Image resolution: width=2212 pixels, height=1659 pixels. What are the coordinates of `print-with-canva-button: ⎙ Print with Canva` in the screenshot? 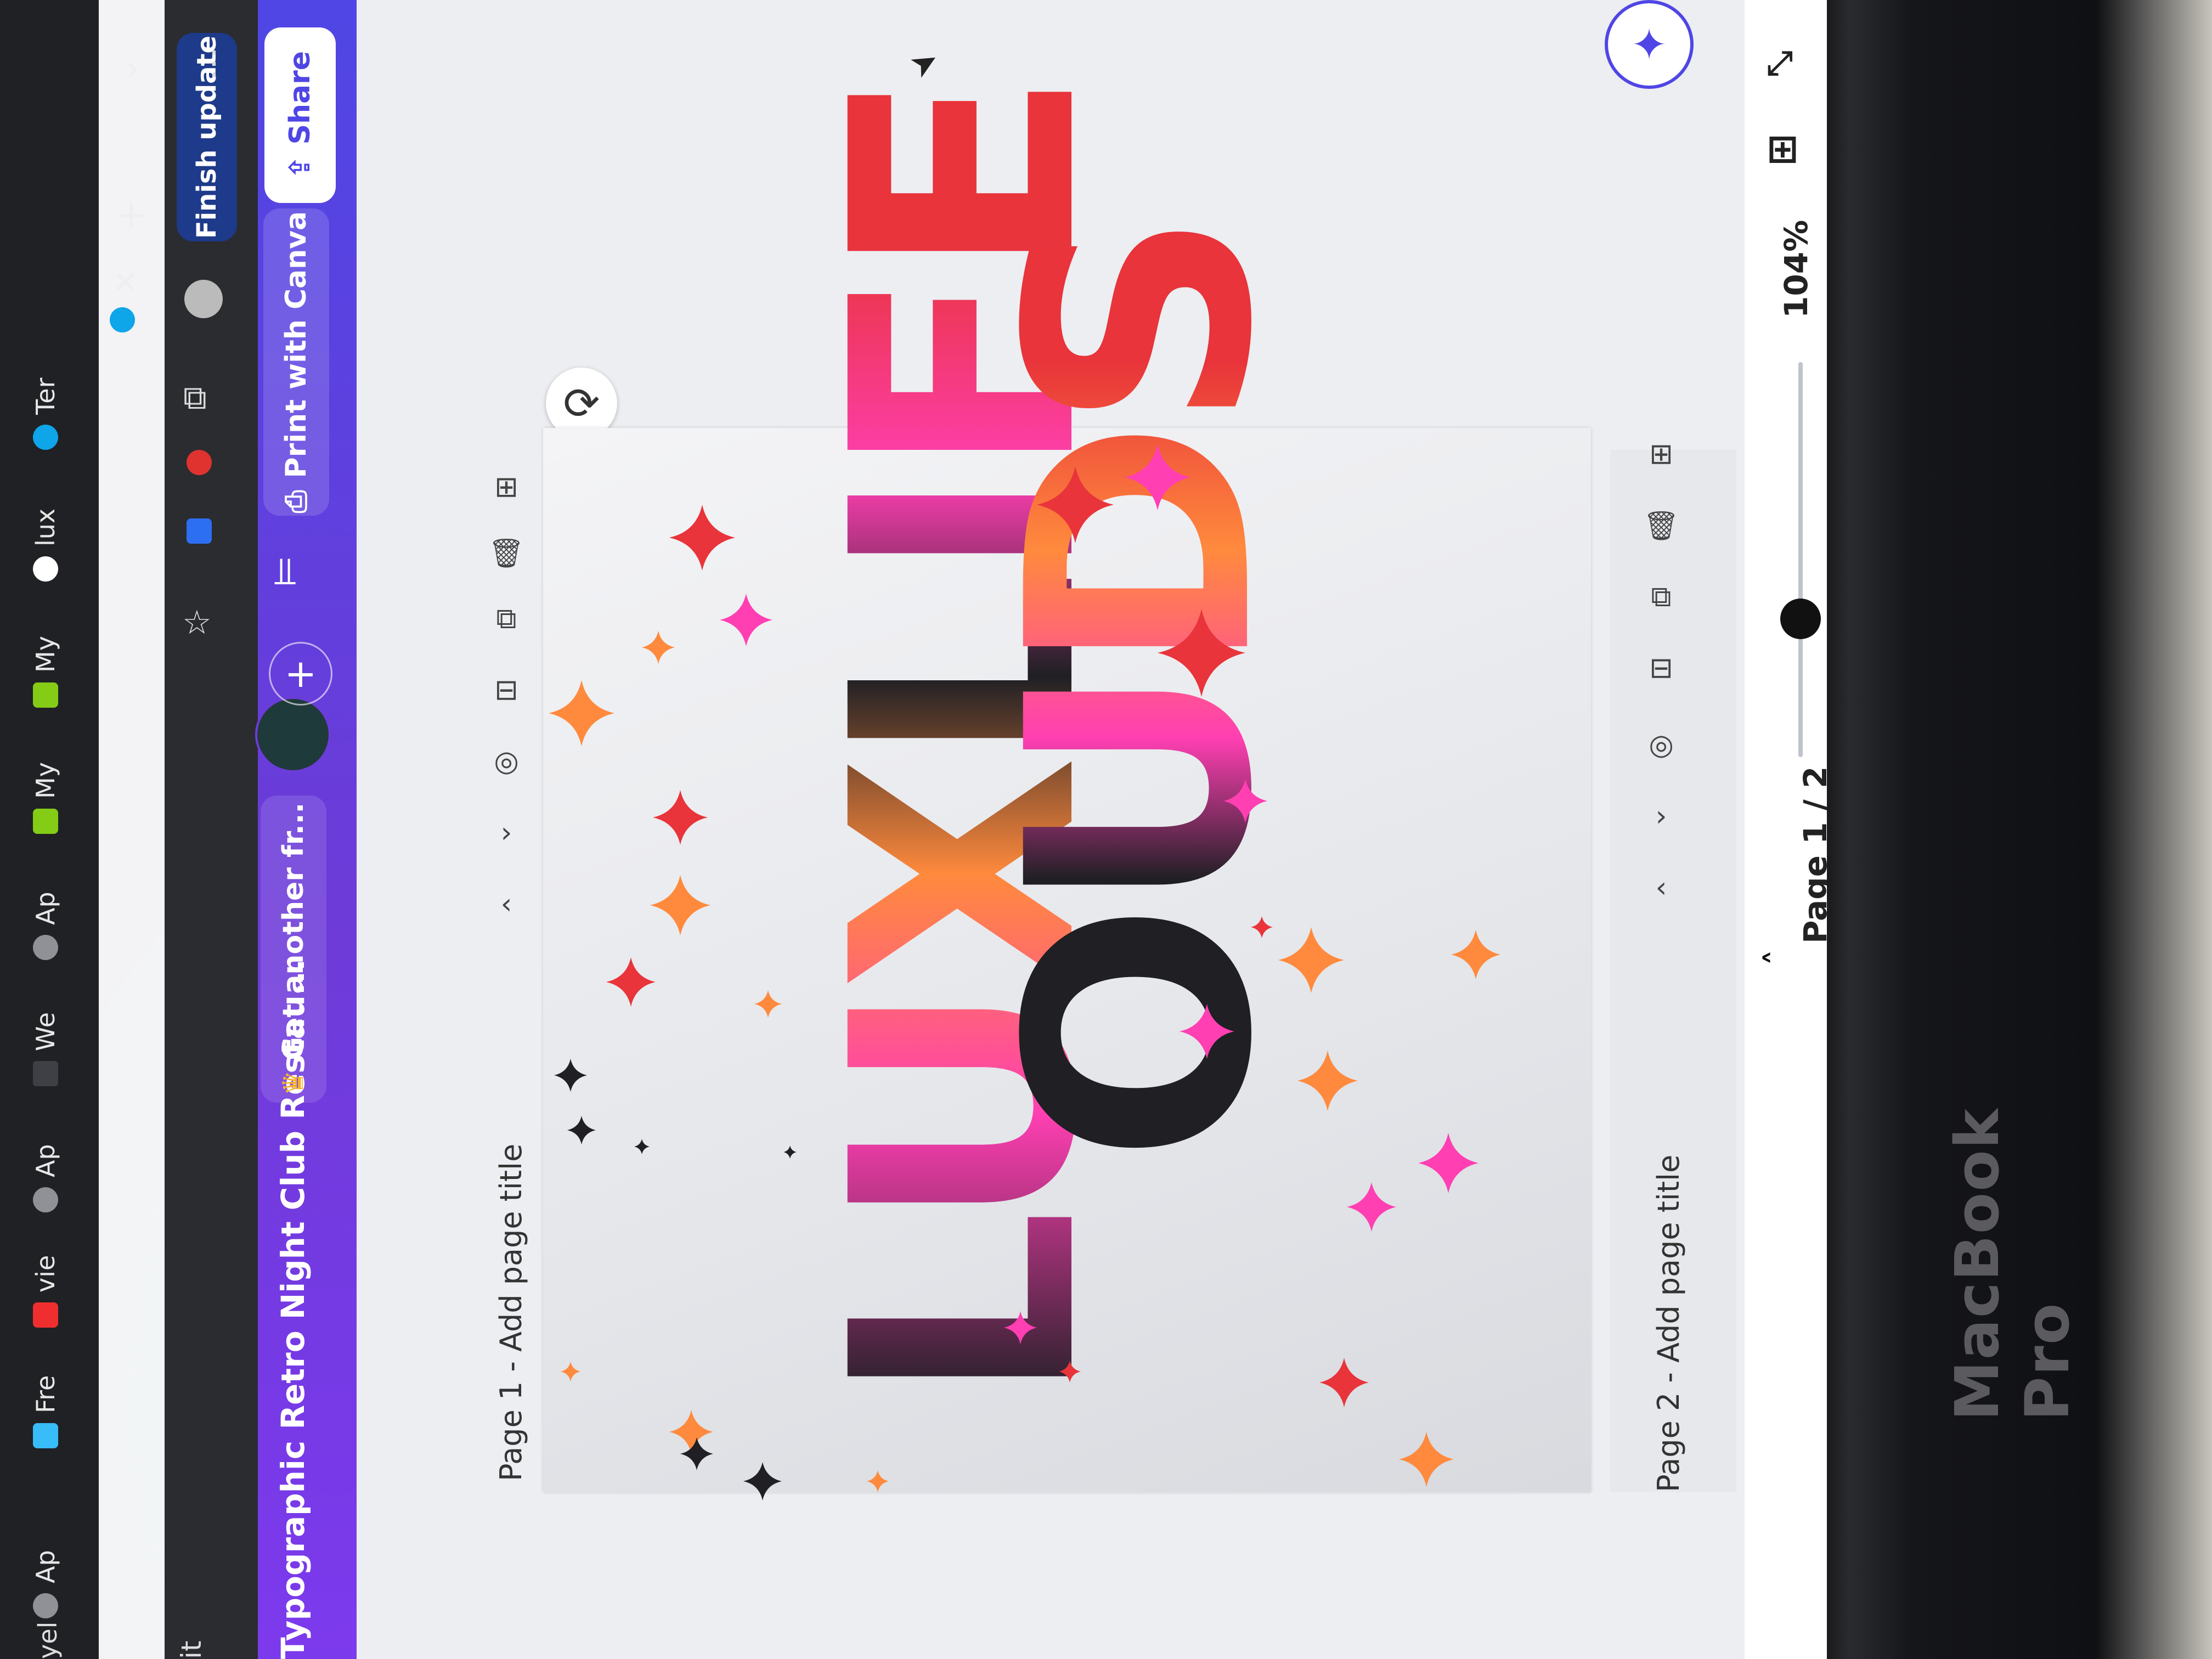 It's located at (296, 362).